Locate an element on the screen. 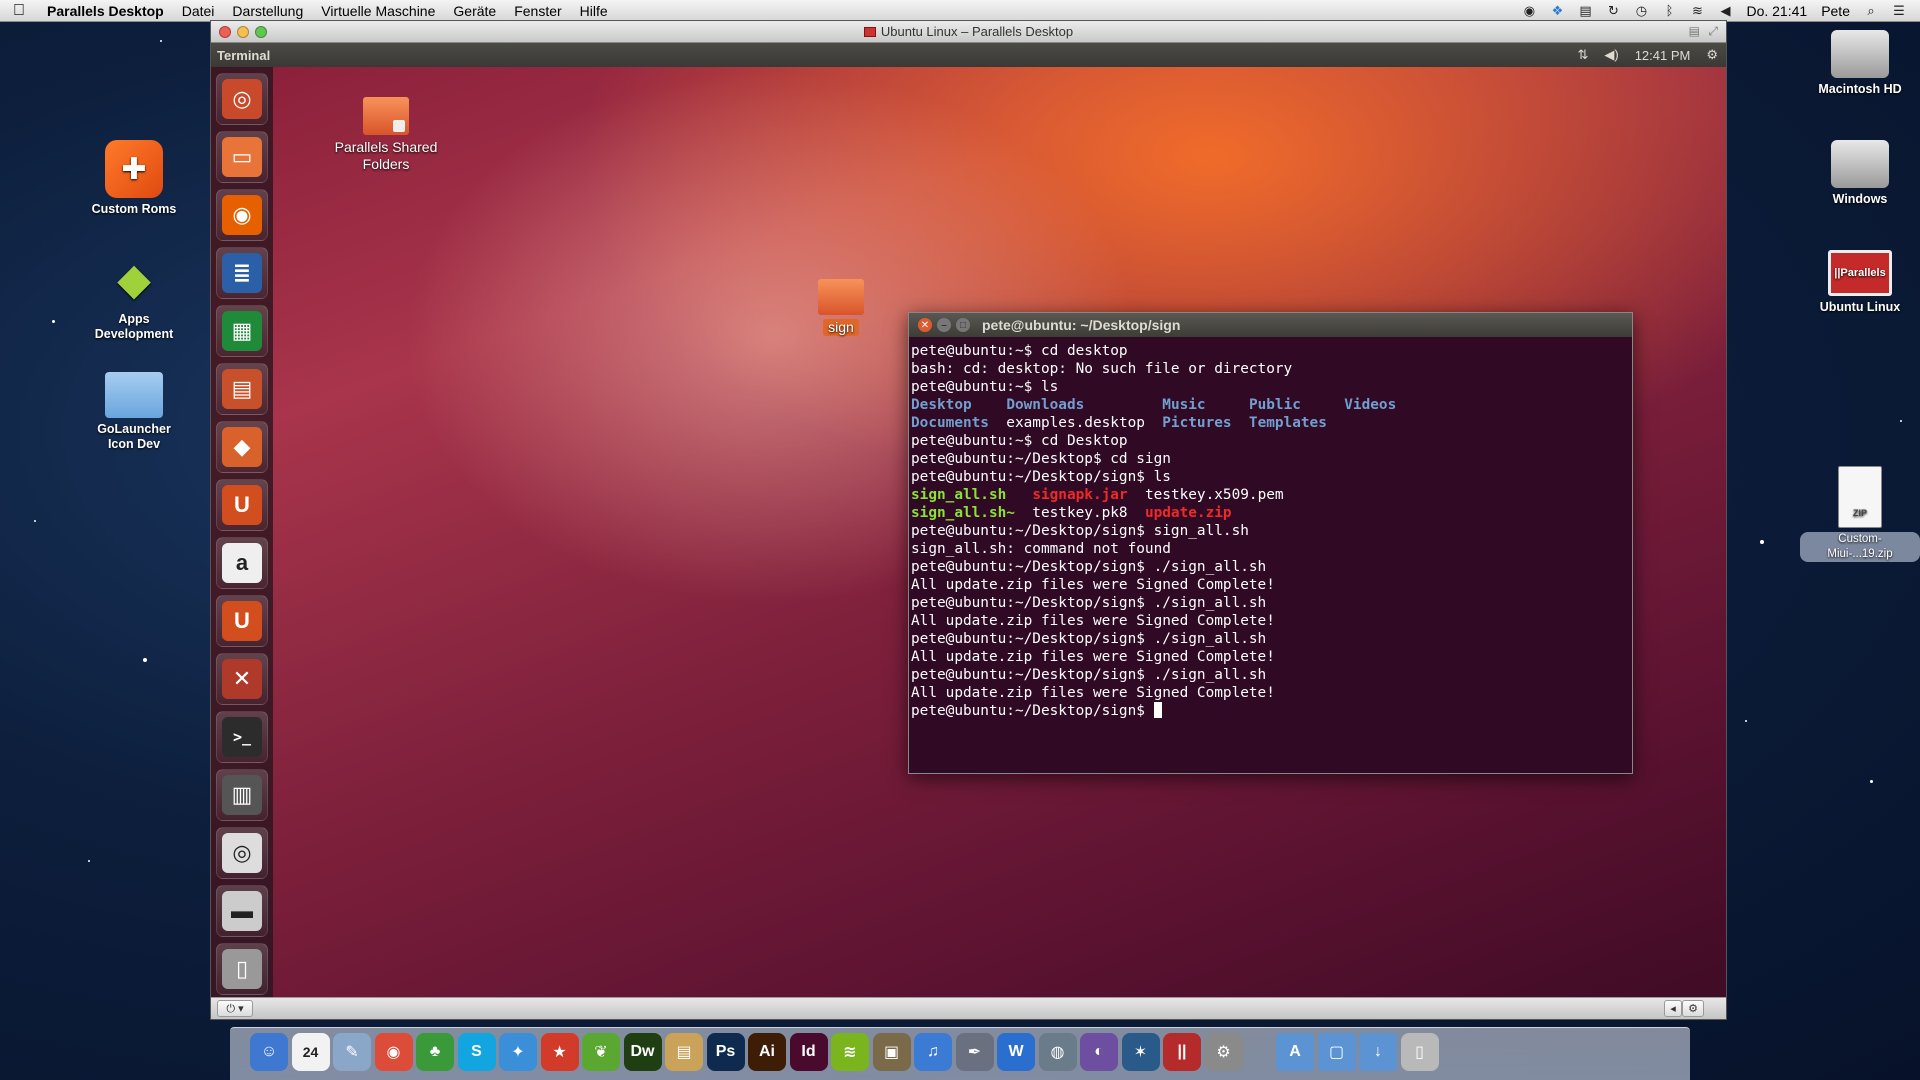 This screenshot has height=1080, width=1920. iphoto-icon: ▣ is located at coordinates (891, 1052).